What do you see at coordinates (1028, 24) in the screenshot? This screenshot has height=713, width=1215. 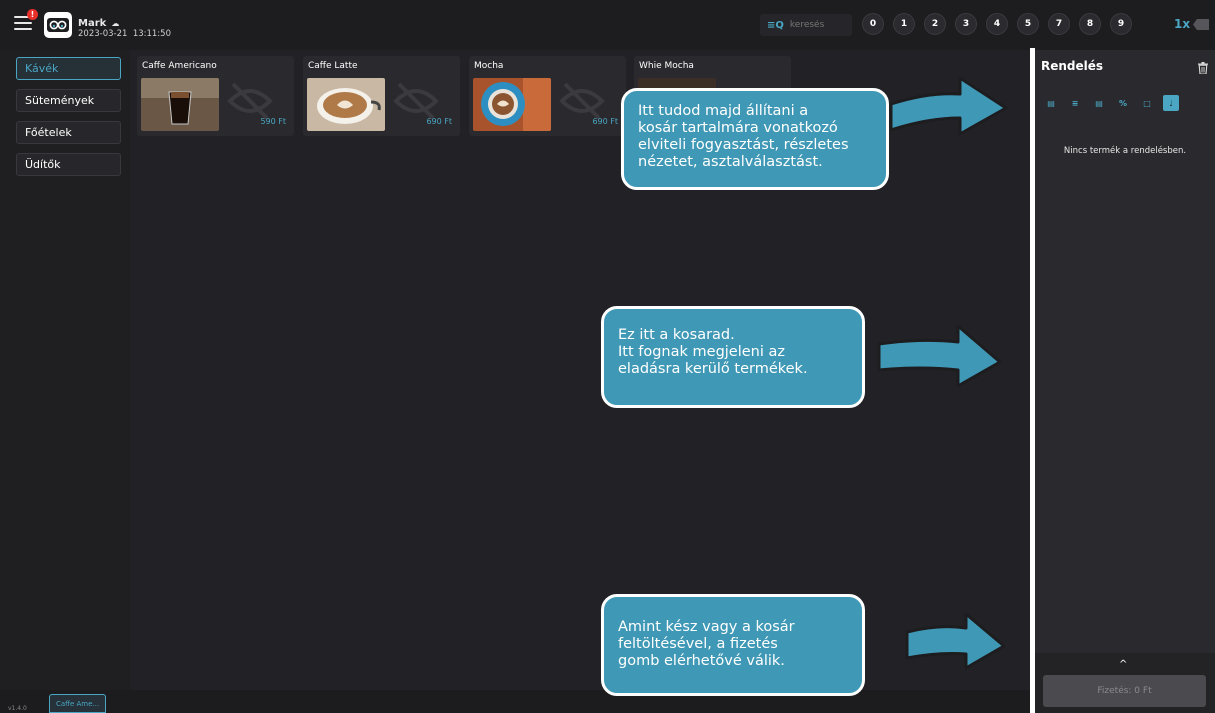 I see `qty-key-5: 5` at bounding box center [1028, 24].